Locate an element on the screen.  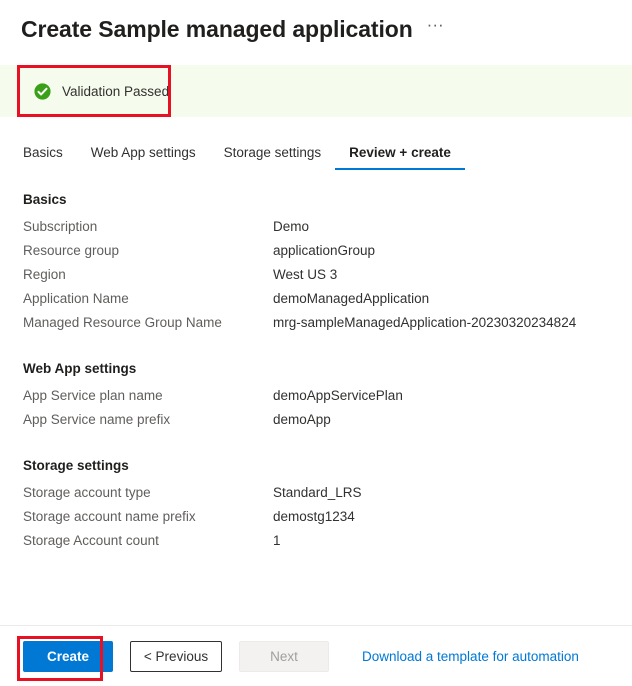
summary-row: Application Name demoManagedApplication is located at coordinates (327, 303).